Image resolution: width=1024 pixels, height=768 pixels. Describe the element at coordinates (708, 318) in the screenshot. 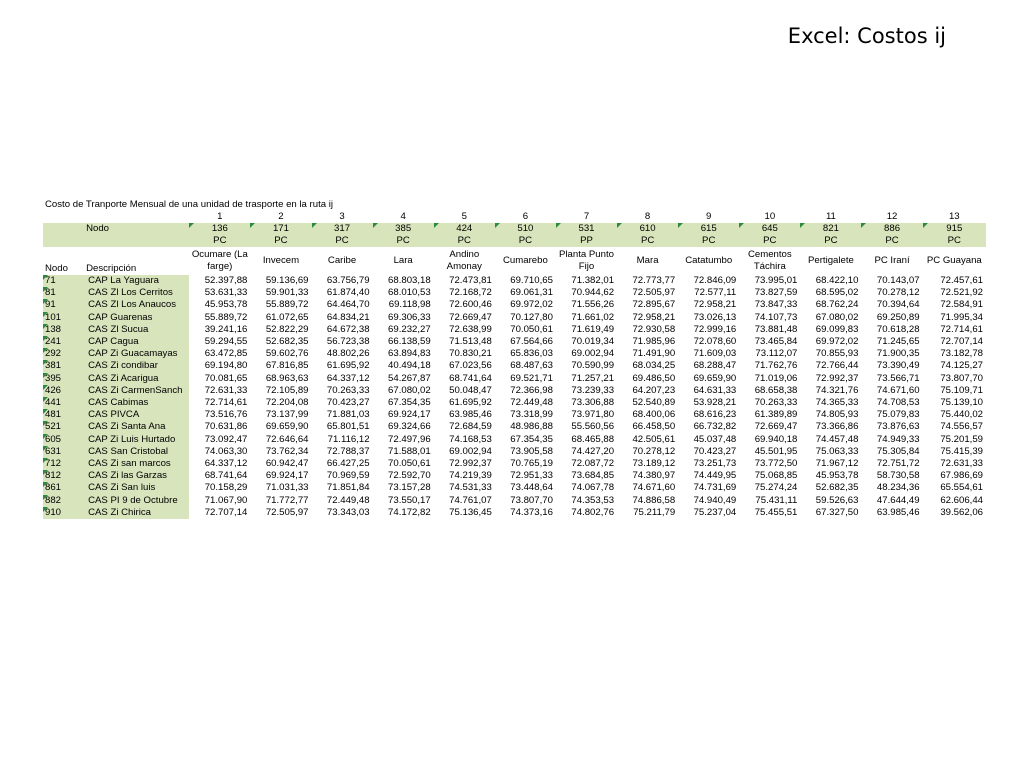

I see `cost-cell: 73.026,13` at that location.